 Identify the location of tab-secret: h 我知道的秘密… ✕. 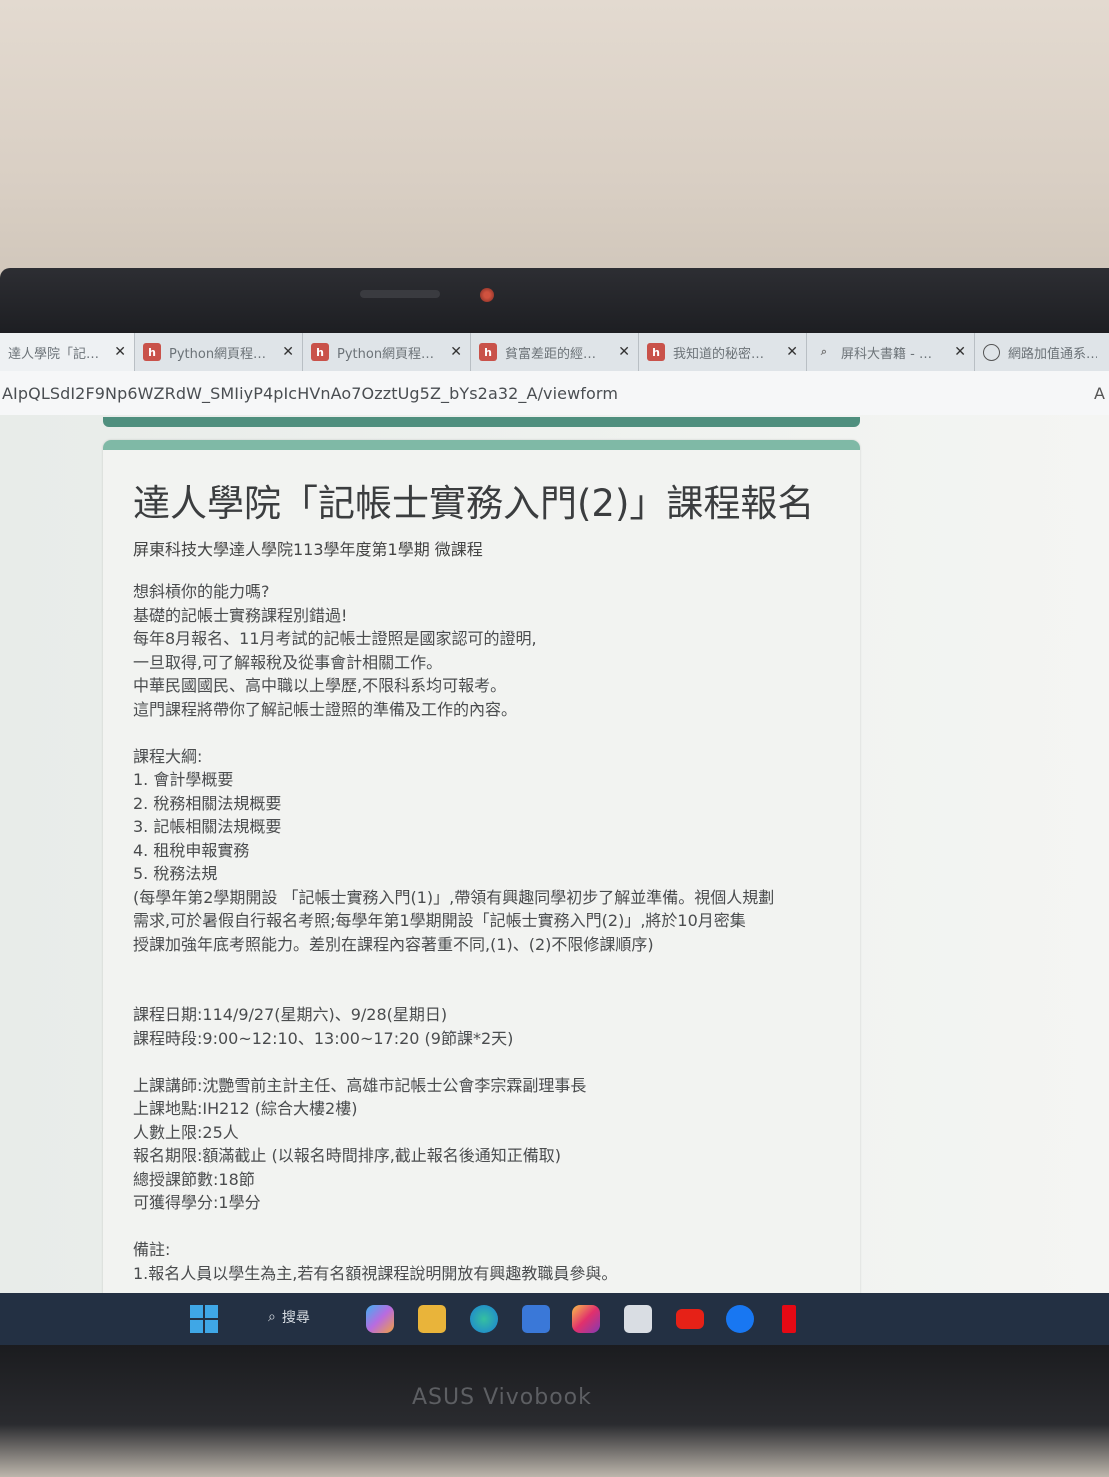
(723, 352).